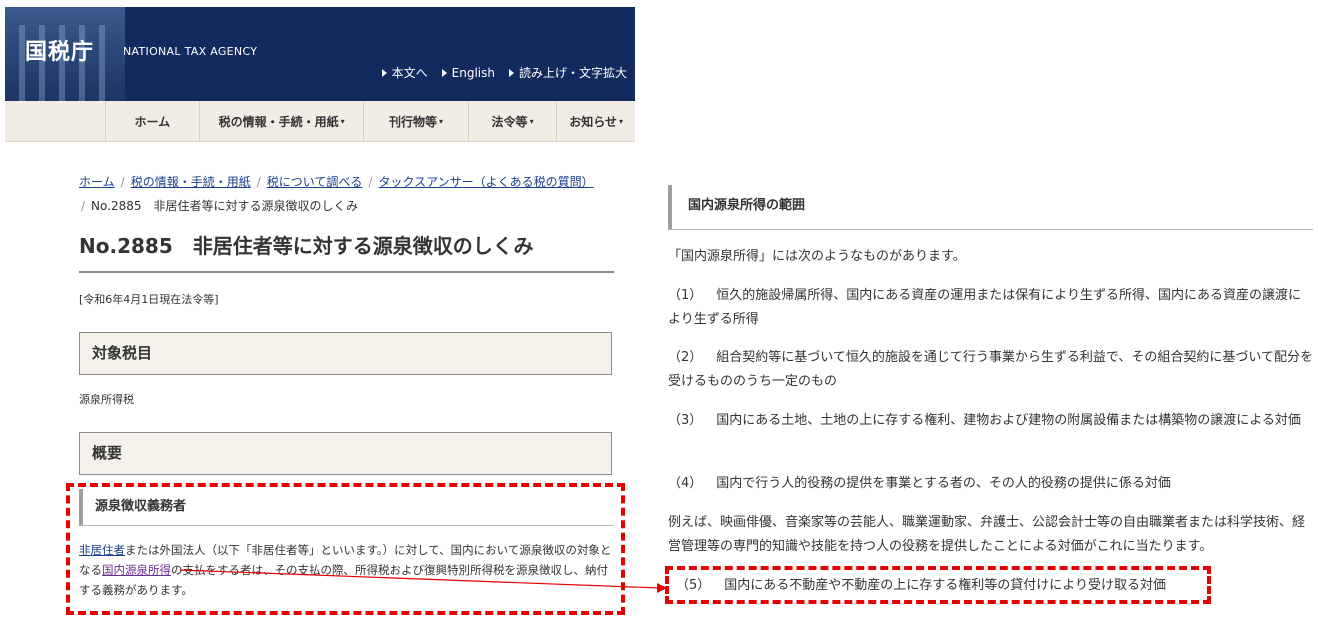  What do you see at coordinates (919, 483) in the screenshot?
I see `list-item: （4） 国内で行う人的役務の提供を事業とする者の、その人的役務の提供に係る対価` at bounding box center [919, 483].